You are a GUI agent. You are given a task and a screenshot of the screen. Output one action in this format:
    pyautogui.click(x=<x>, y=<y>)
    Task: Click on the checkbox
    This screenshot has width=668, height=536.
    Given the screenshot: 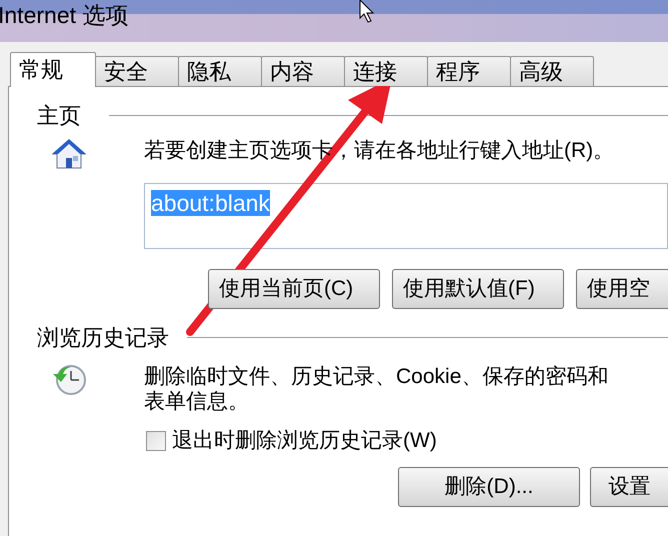 What is the action you would take?
    pyautogui.click(x=156, y=440)
    